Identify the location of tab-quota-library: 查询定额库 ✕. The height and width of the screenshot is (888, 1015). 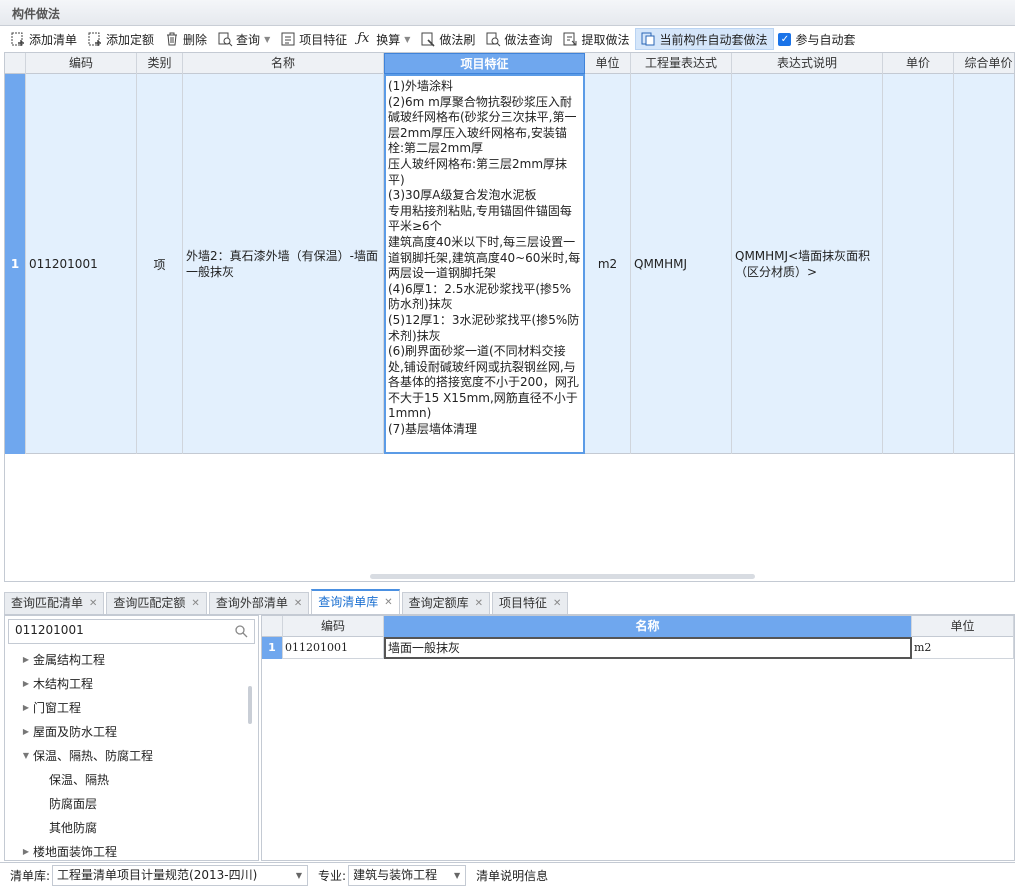
(446, 603).